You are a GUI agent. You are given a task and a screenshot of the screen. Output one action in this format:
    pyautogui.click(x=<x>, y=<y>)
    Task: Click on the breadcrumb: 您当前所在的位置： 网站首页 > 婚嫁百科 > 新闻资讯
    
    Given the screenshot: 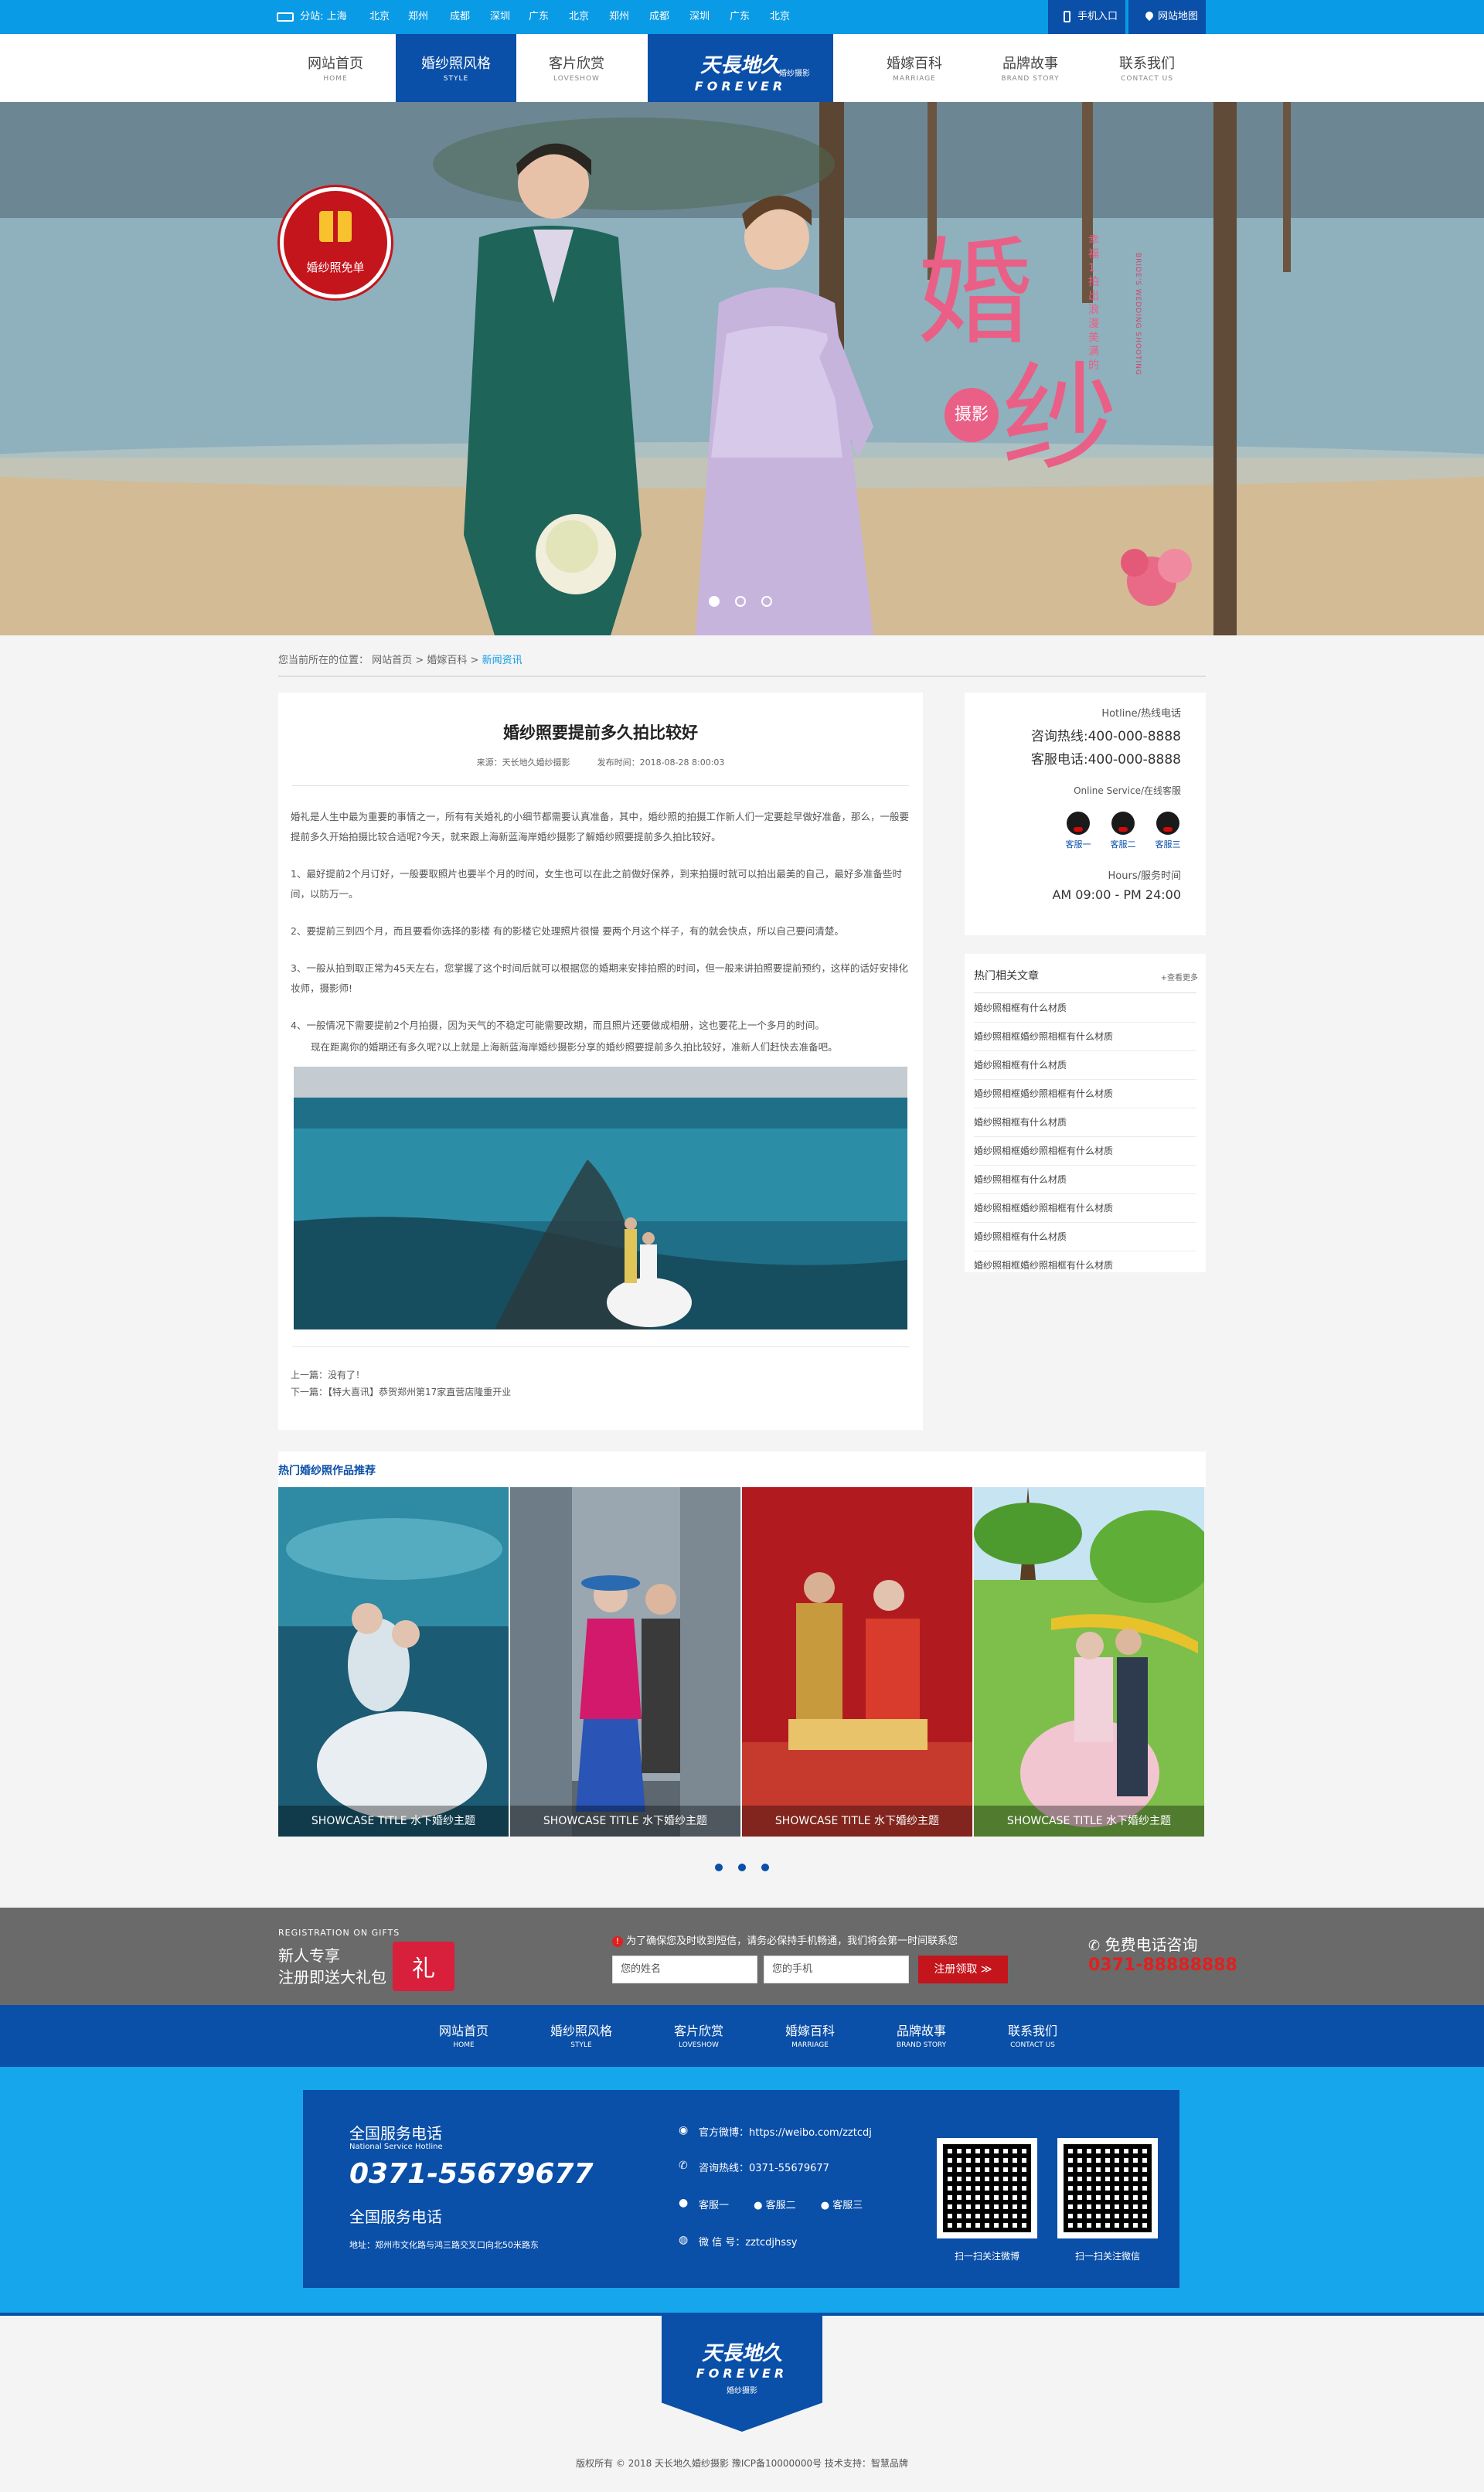 What is the action you would take?
    pyautogui.click(x=400, y=659)
    